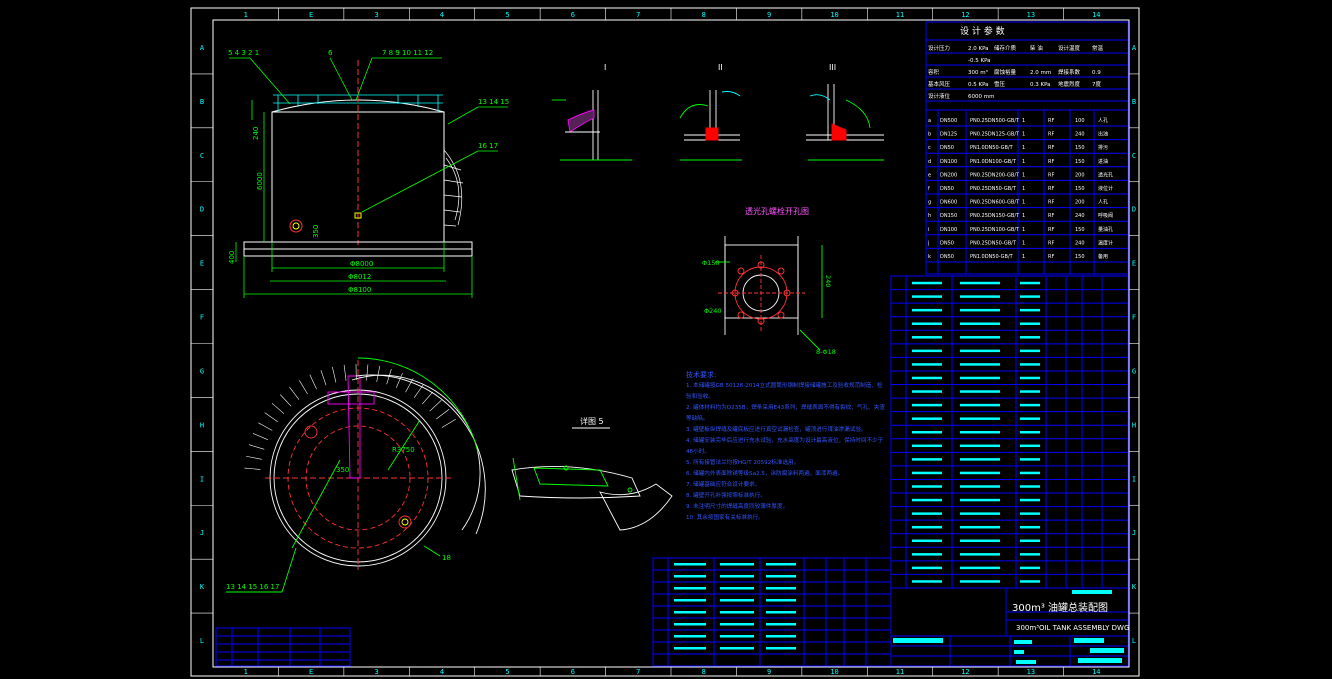  I want to click on svg-text: II, so click(720, 67).